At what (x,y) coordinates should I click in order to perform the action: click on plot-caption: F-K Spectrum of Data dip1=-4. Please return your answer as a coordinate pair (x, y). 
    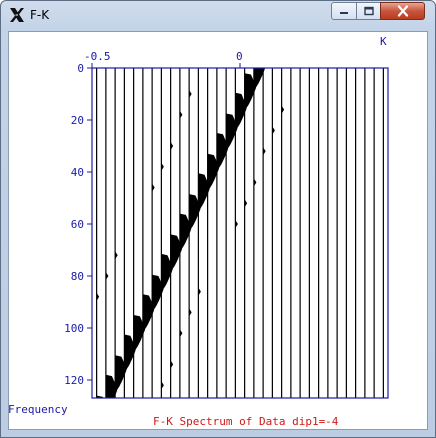
    Looking at the image, I should click on (246, 421).